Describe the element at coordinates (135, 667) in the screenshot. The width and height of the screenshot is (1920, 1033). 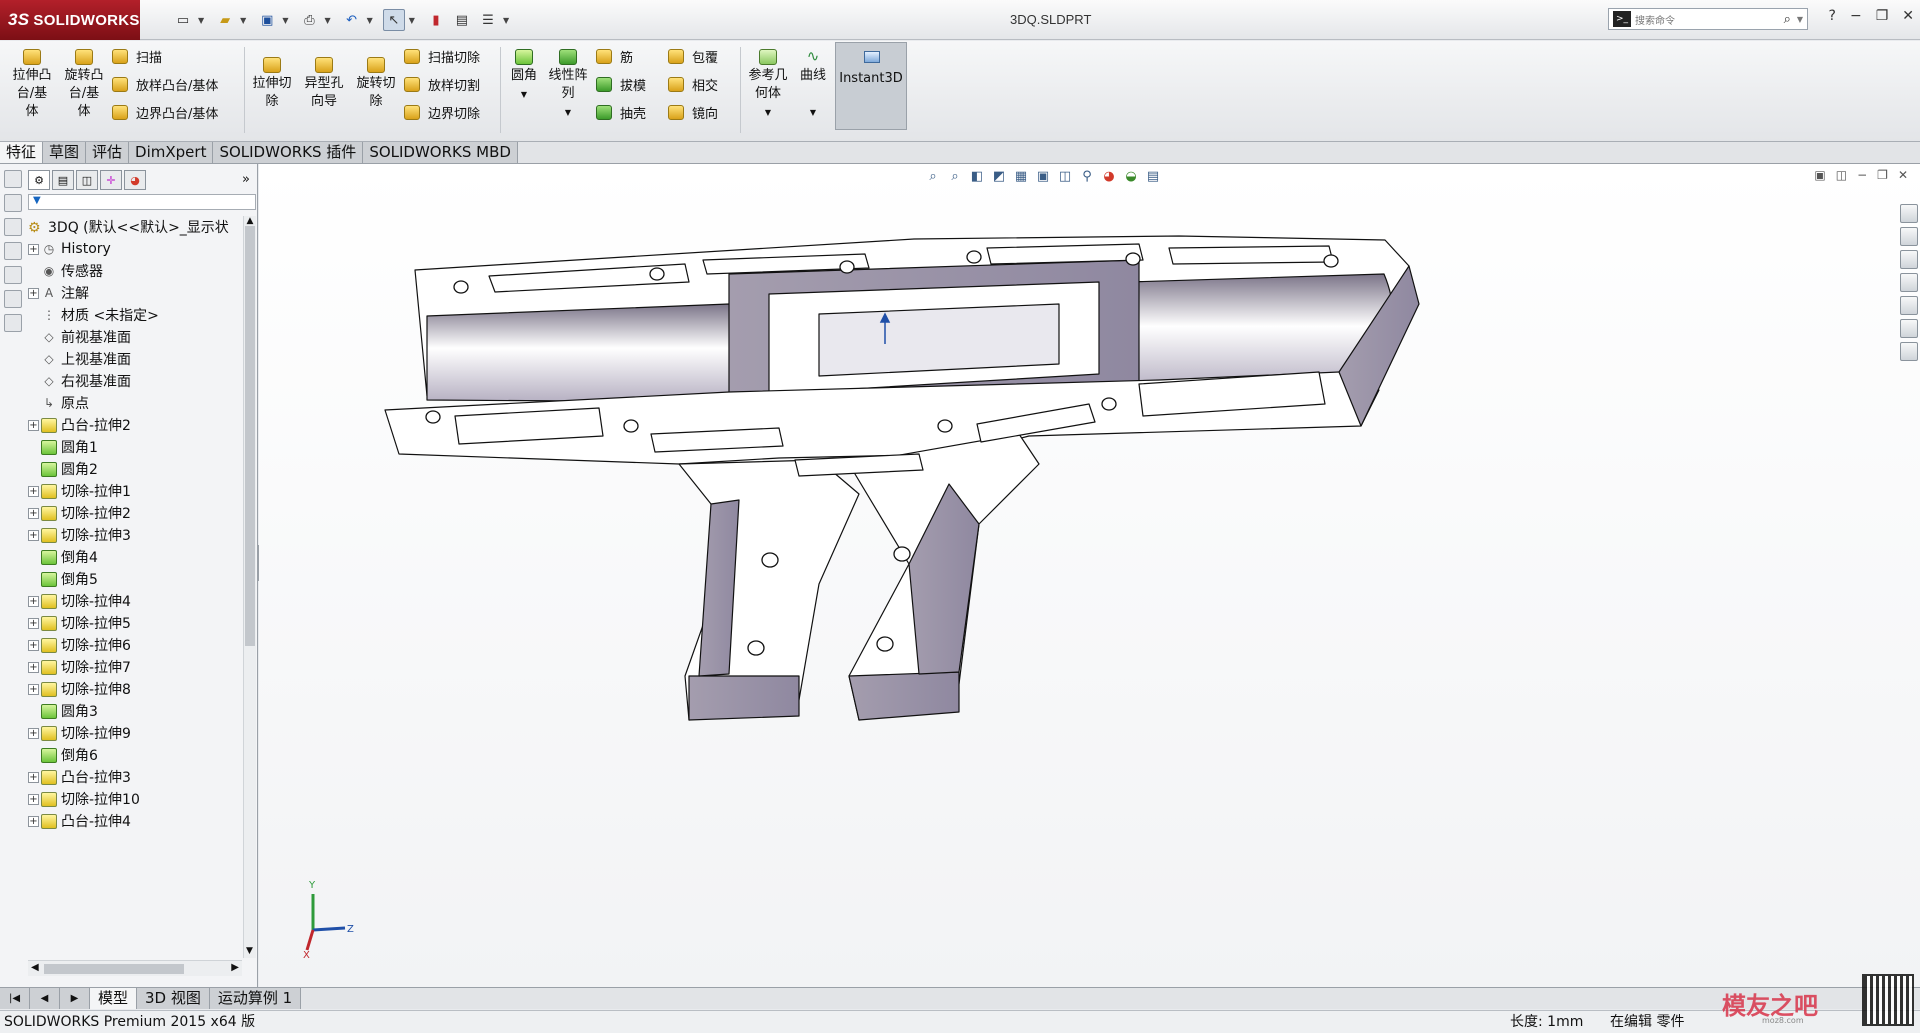
I see `tree-item: + 切除-拉伸7` at that location.